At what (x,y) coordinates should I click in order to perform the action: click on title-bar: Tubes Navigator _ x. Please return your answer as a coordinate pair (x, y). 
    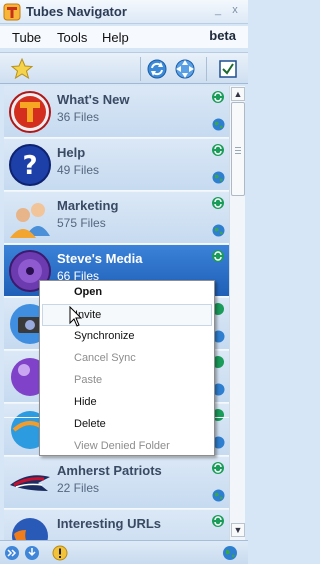
    Looking at the image, I should click on (124, 12).